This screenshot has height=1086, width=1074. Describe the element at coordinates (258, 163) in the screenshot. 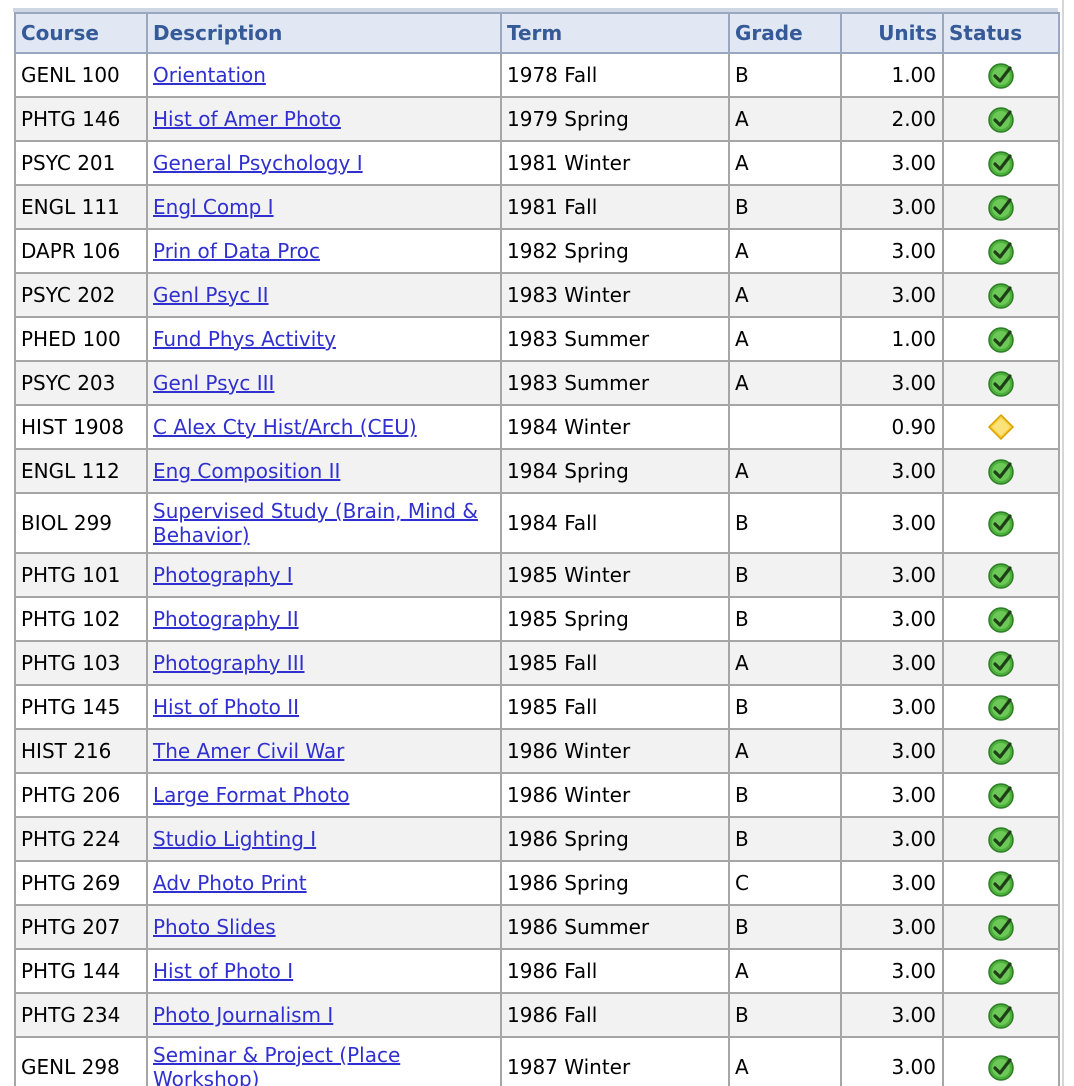

I see `course-link: General Psychology I` at that location.